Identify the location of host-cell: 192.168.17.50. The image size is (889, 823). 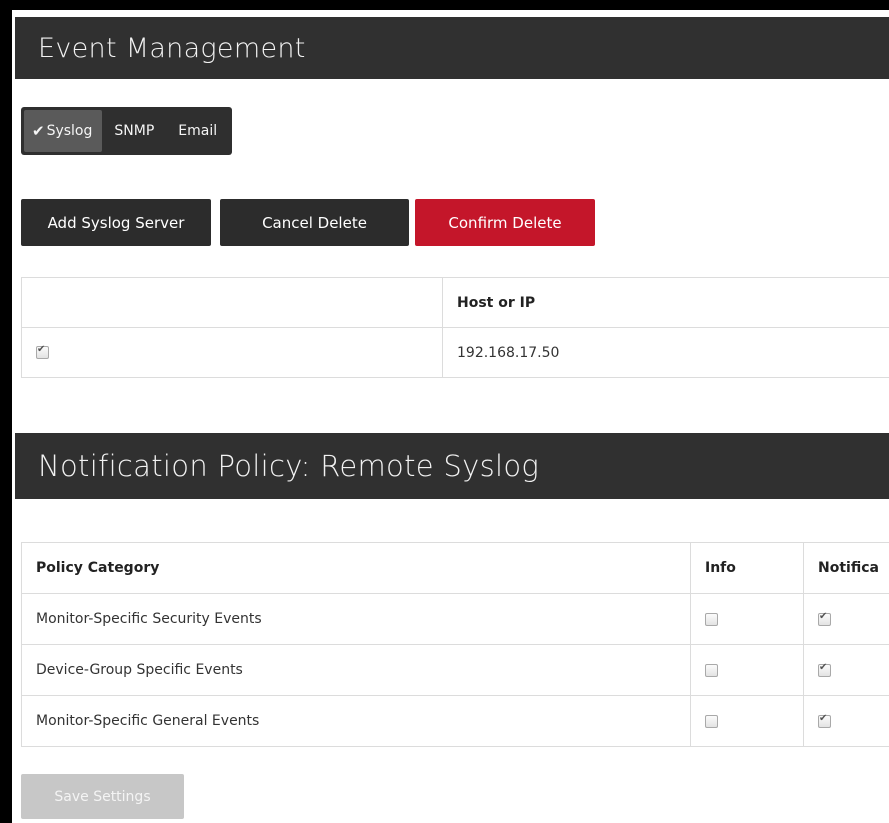
(665, 352).